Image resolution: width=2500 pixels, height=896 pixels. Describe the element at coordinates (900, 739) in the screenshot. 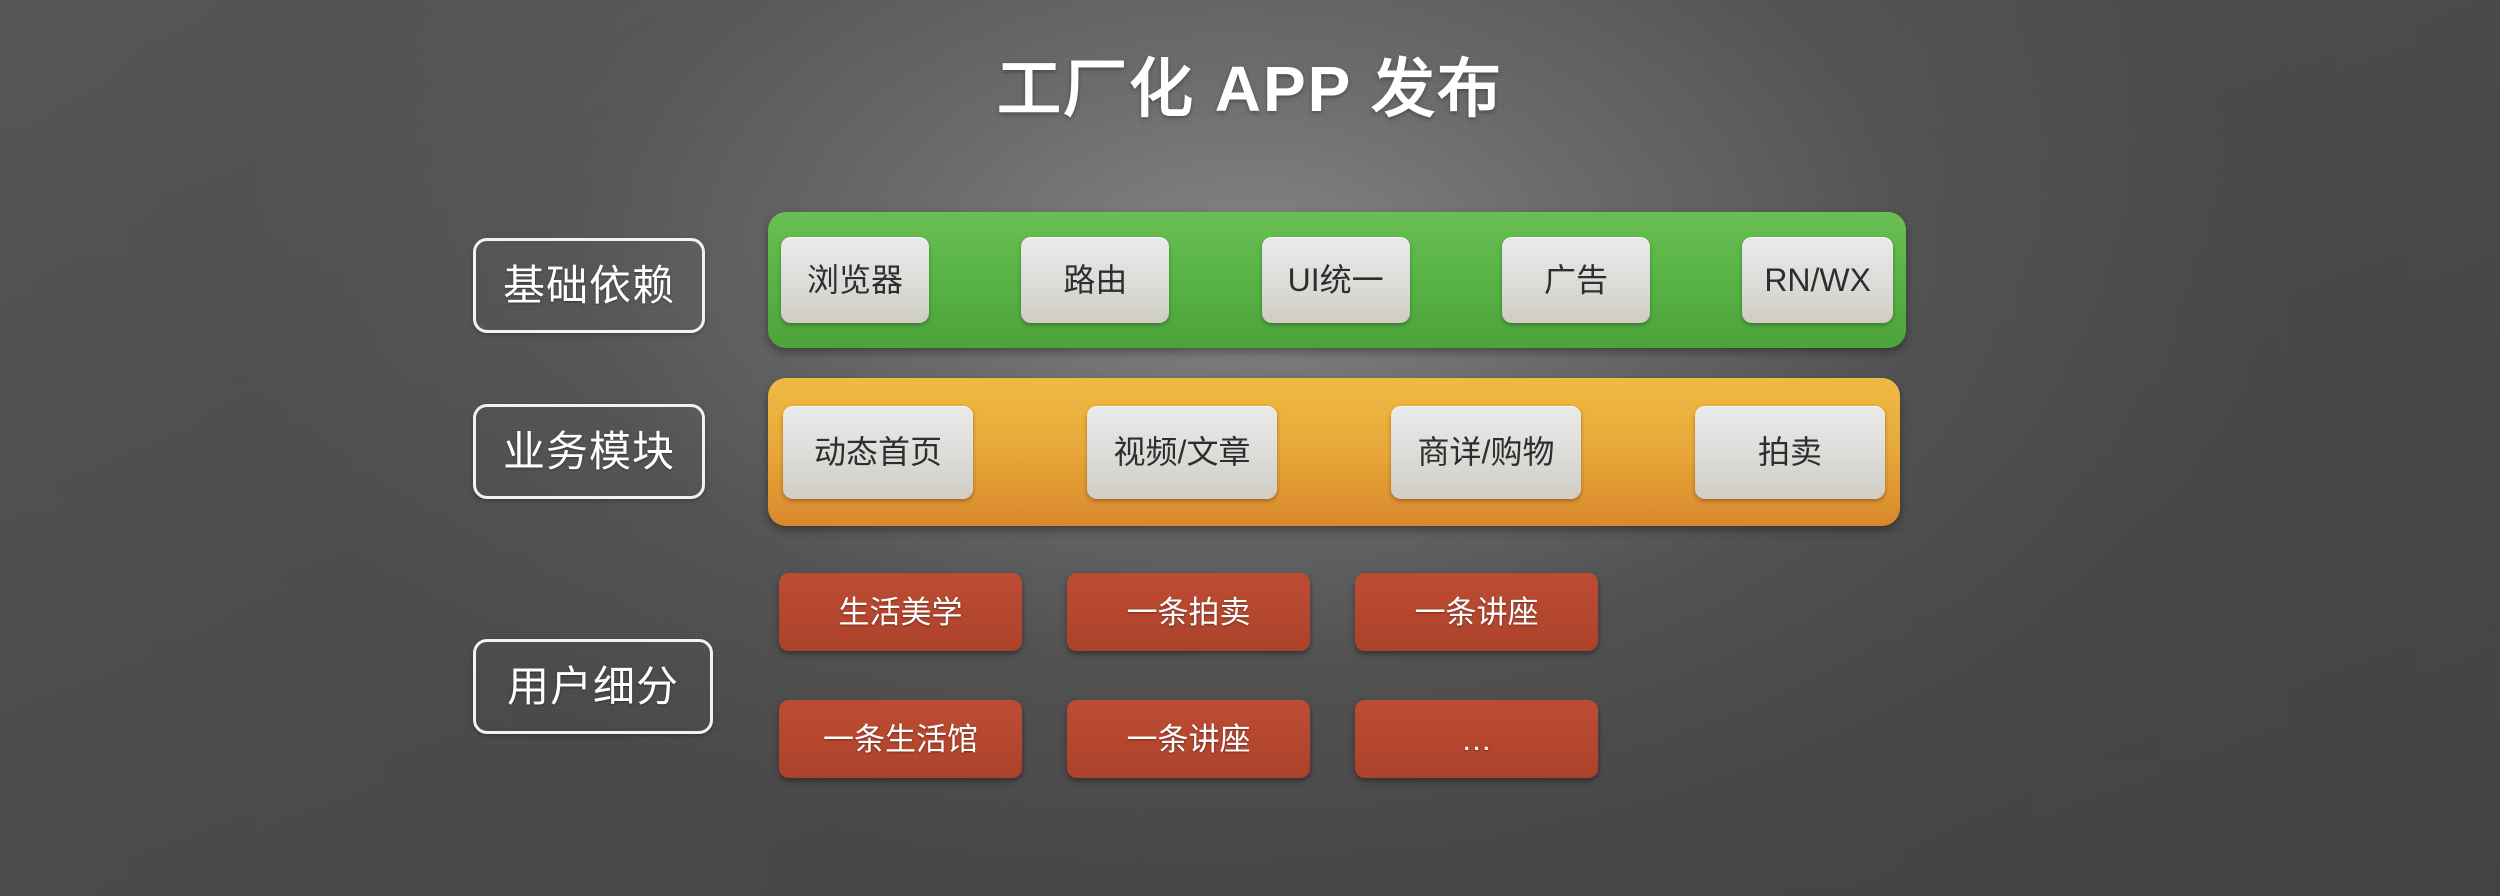

I see `user-segment-box: 一条生活馆` at that location.